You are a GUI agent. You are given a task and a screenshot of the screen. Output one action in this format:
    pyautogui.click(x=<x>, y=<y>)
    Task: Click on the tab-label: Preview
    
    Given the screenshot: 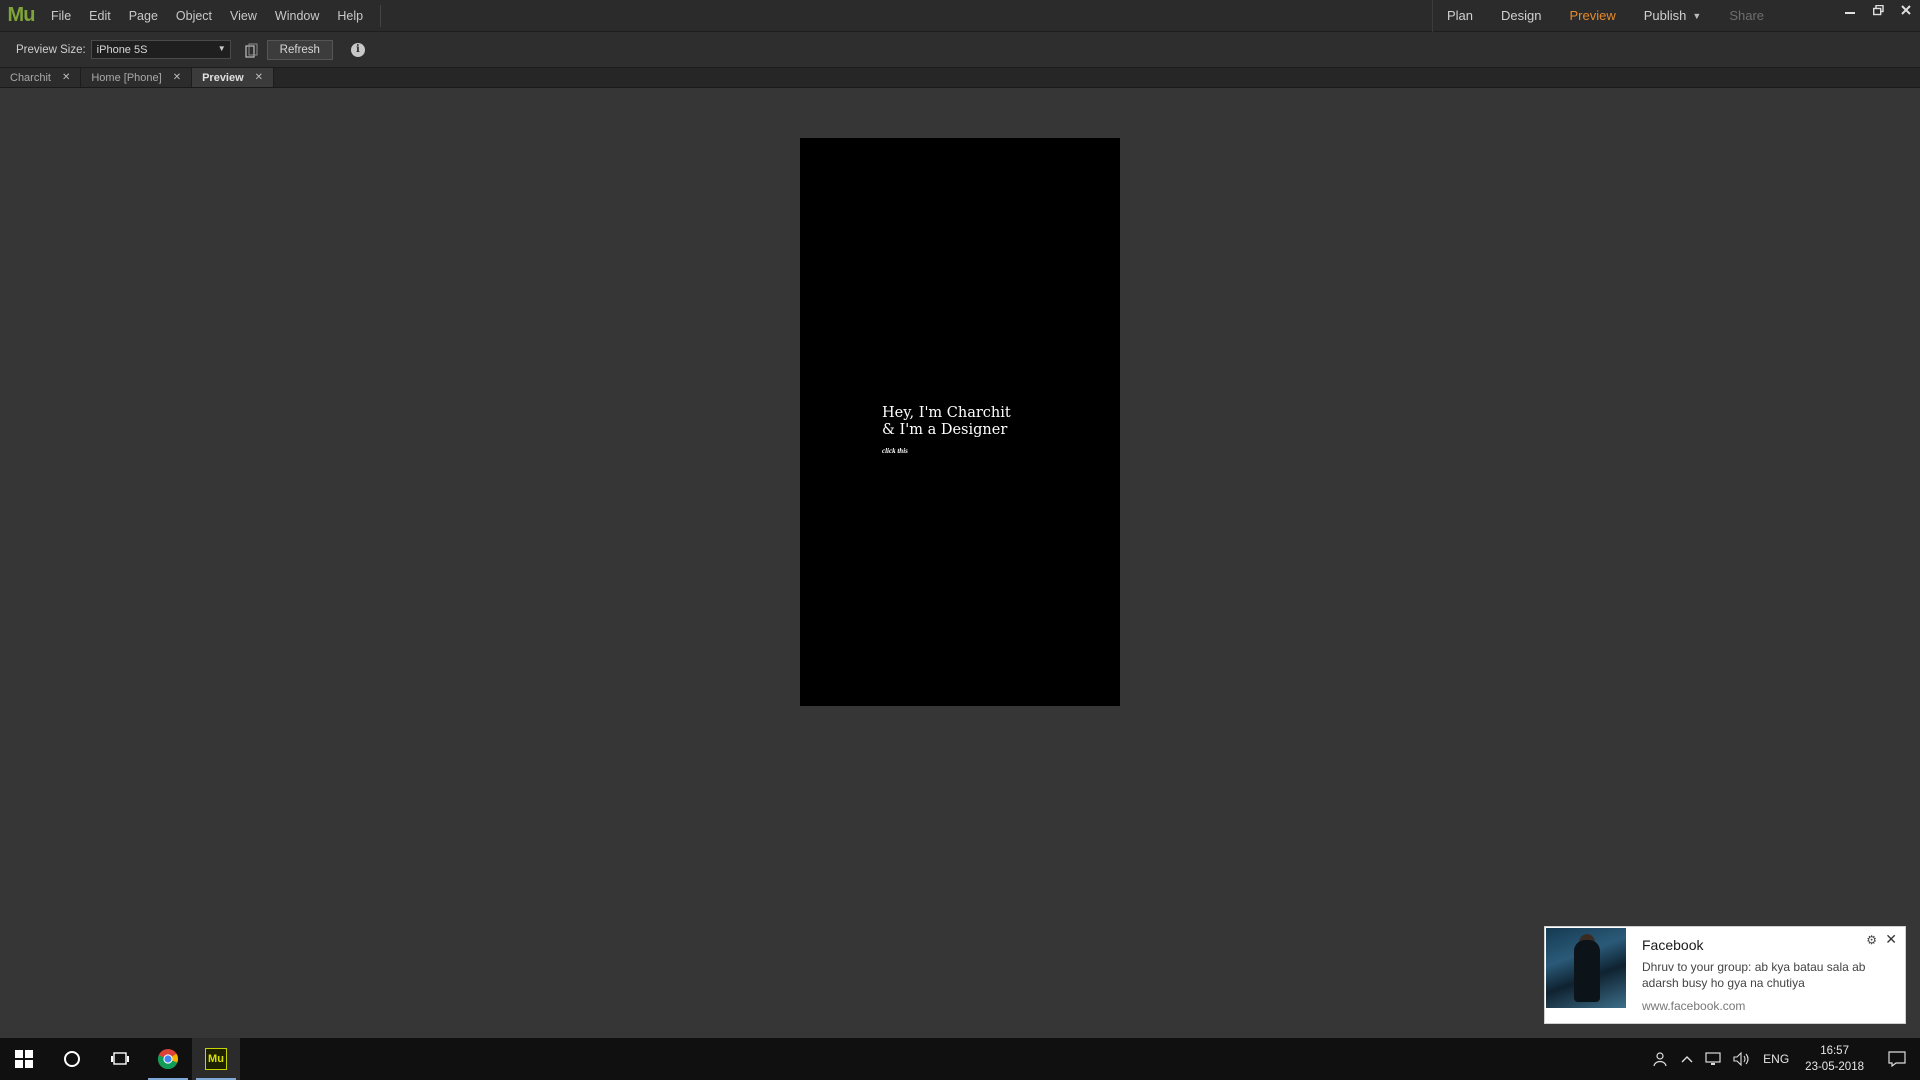 What is the action you would take?
    pyautogui.click(x=223, y=77)
    